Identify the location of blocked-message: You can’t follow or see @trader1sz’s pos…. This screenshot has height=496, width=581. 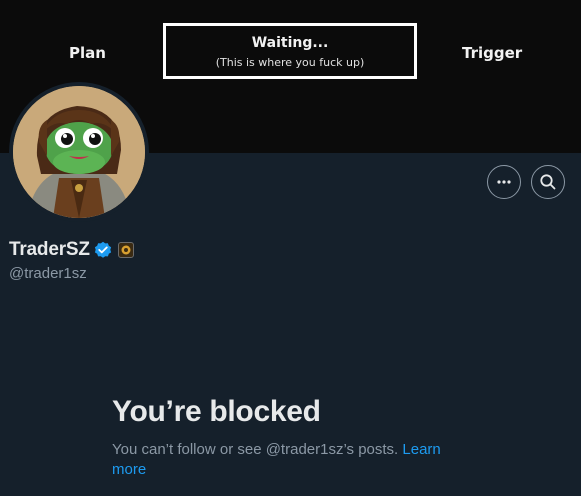
(292, 460).